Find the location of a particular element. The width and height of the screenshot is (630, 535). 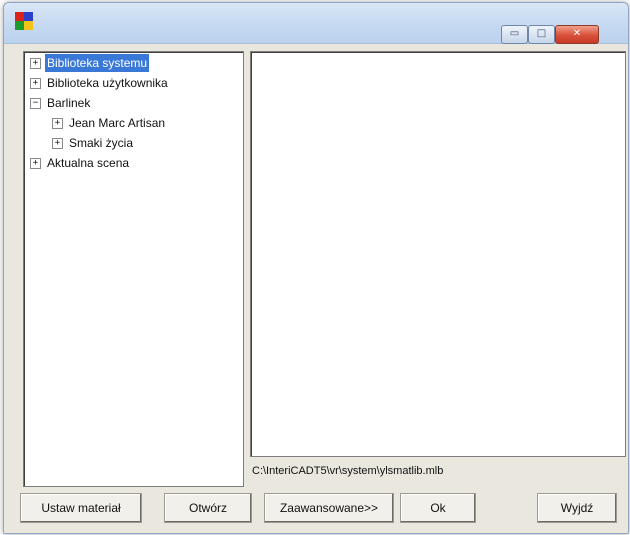

library-path-label: C:\InteriCADT5\vr\system\ylsmatlib.mlb is located at coordinates (348, 471).